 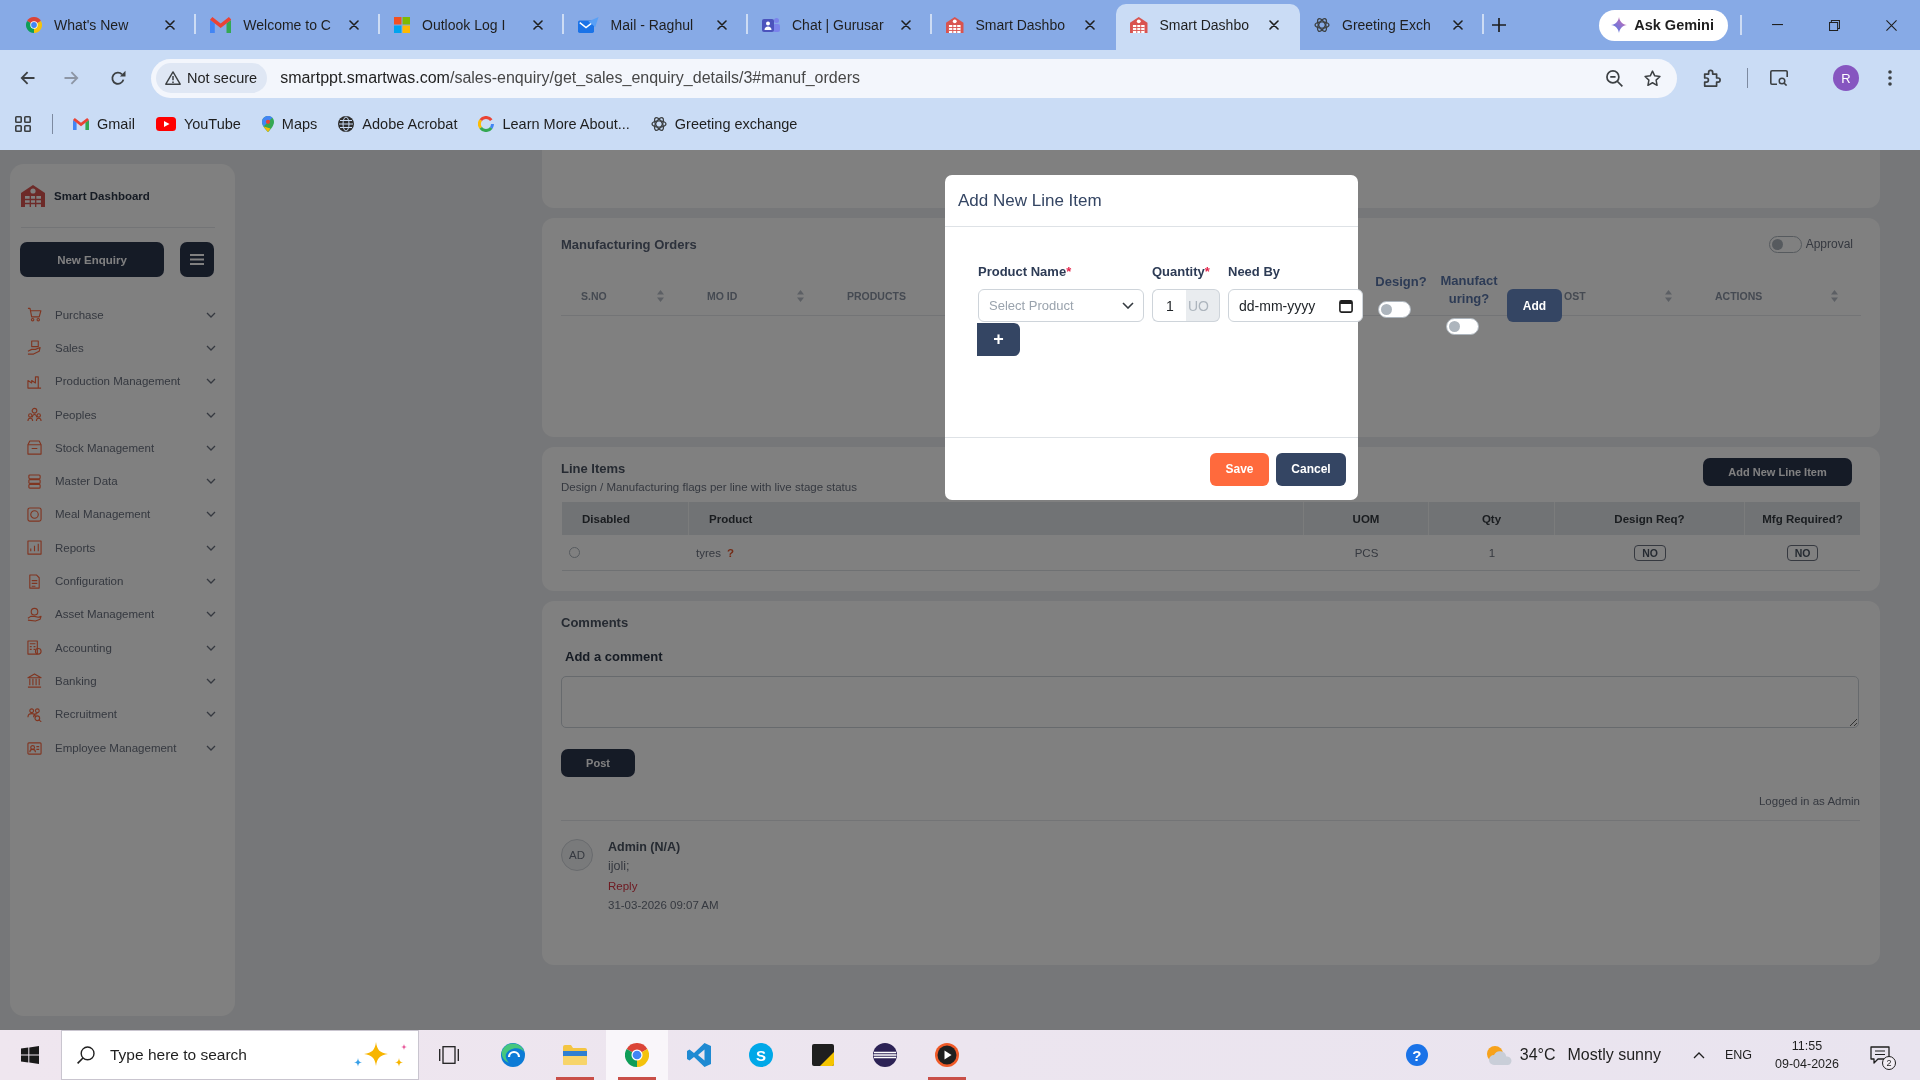 What do you see at coordinates (288, 27) in the screenshot?
I see `browser-tab: Welcome to C` at bounding box center [288, 27].